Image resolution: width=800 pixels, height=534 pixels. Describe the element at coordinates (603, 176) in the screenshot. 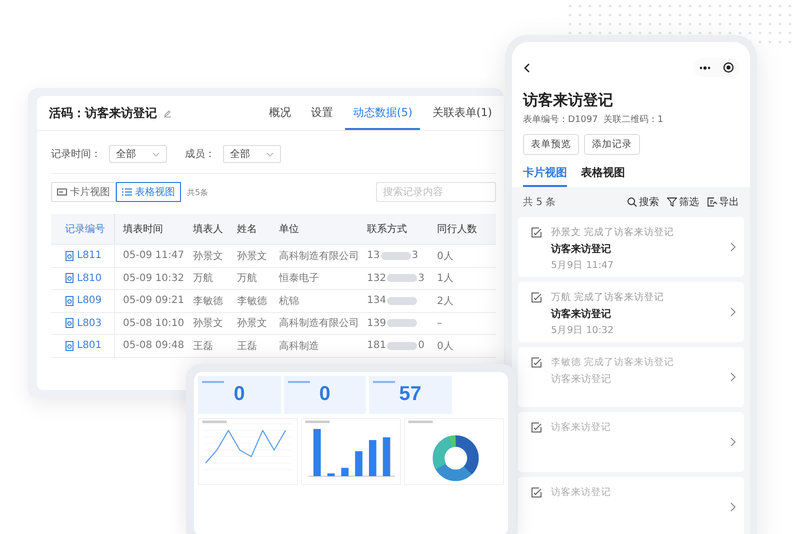

I see `tab: 表格视图` at that location.